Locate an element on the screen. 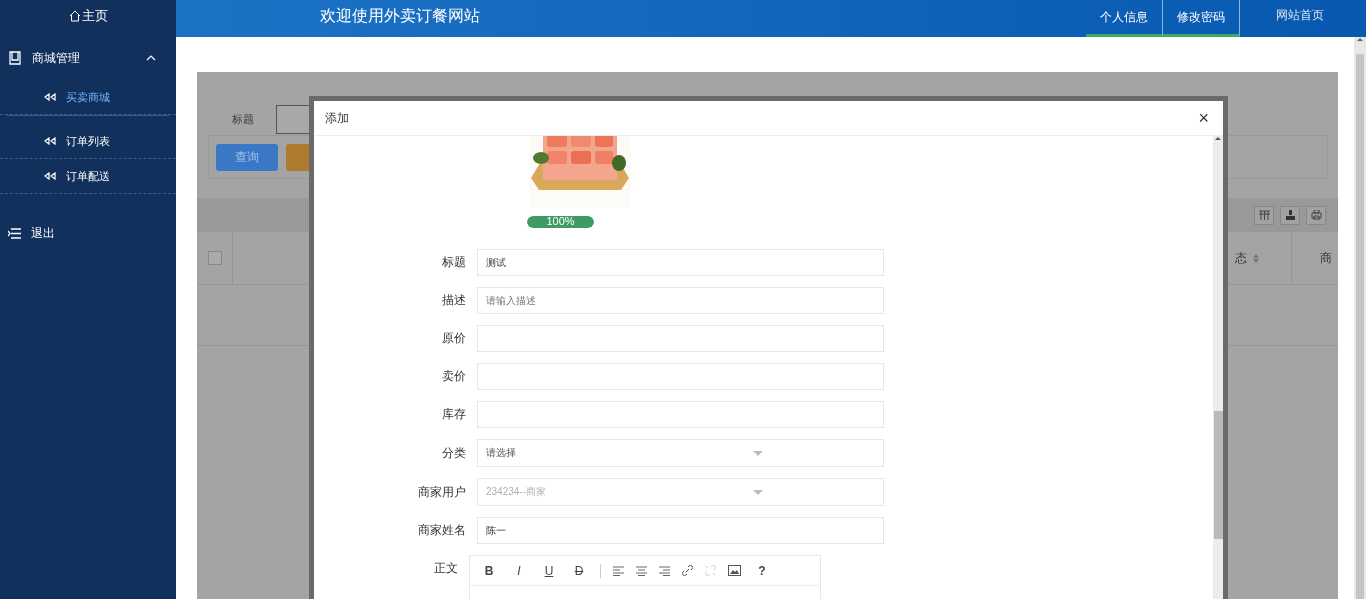 The image size is (1366, 599). progress-label: 100% is located at coordinates (560, 221).